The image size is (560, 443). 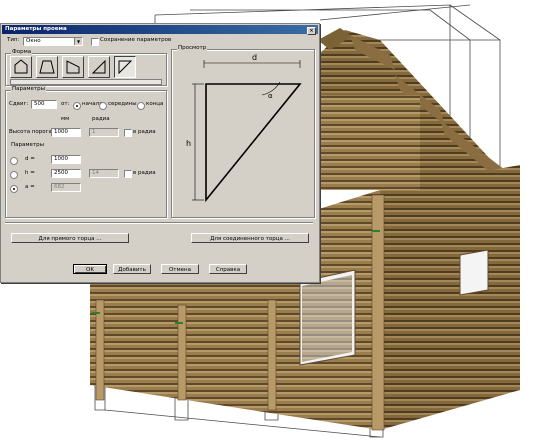 What do you see at coordinates (22, 52) in the screenshot?
I see `shape-group-label: Форма` at bounding box center [22, 52].